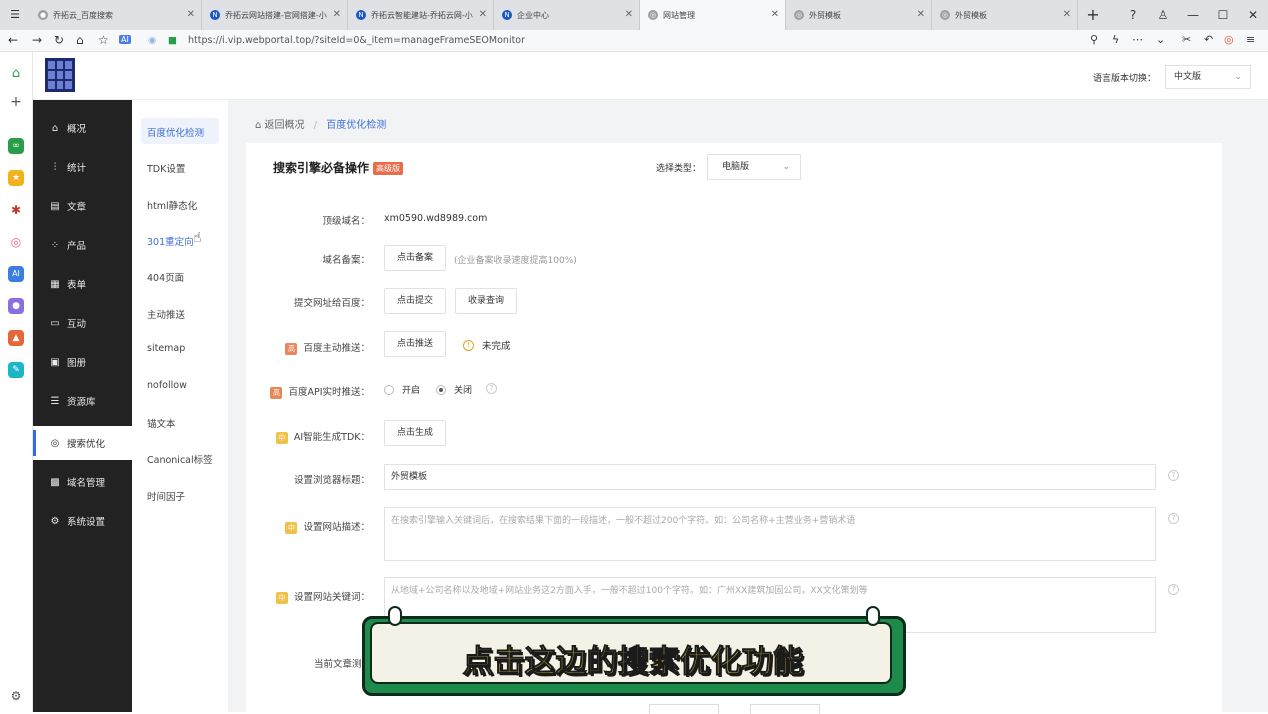 The height and width of the screenshot is (714, 1268). What do you see at coordinates (415, 344) in the screenshot?
I see `push-button: 点击推送` at bounding box center [415, 344].